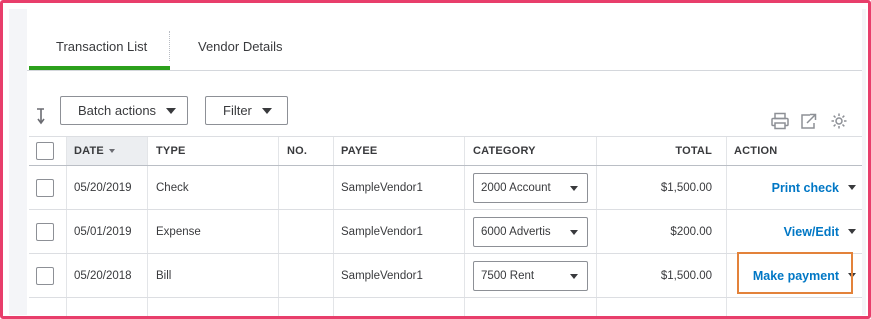 Image resolution: width=871 pixels, height=319 pixels. I want to click on filter-button: Filter, so click(246, 110).